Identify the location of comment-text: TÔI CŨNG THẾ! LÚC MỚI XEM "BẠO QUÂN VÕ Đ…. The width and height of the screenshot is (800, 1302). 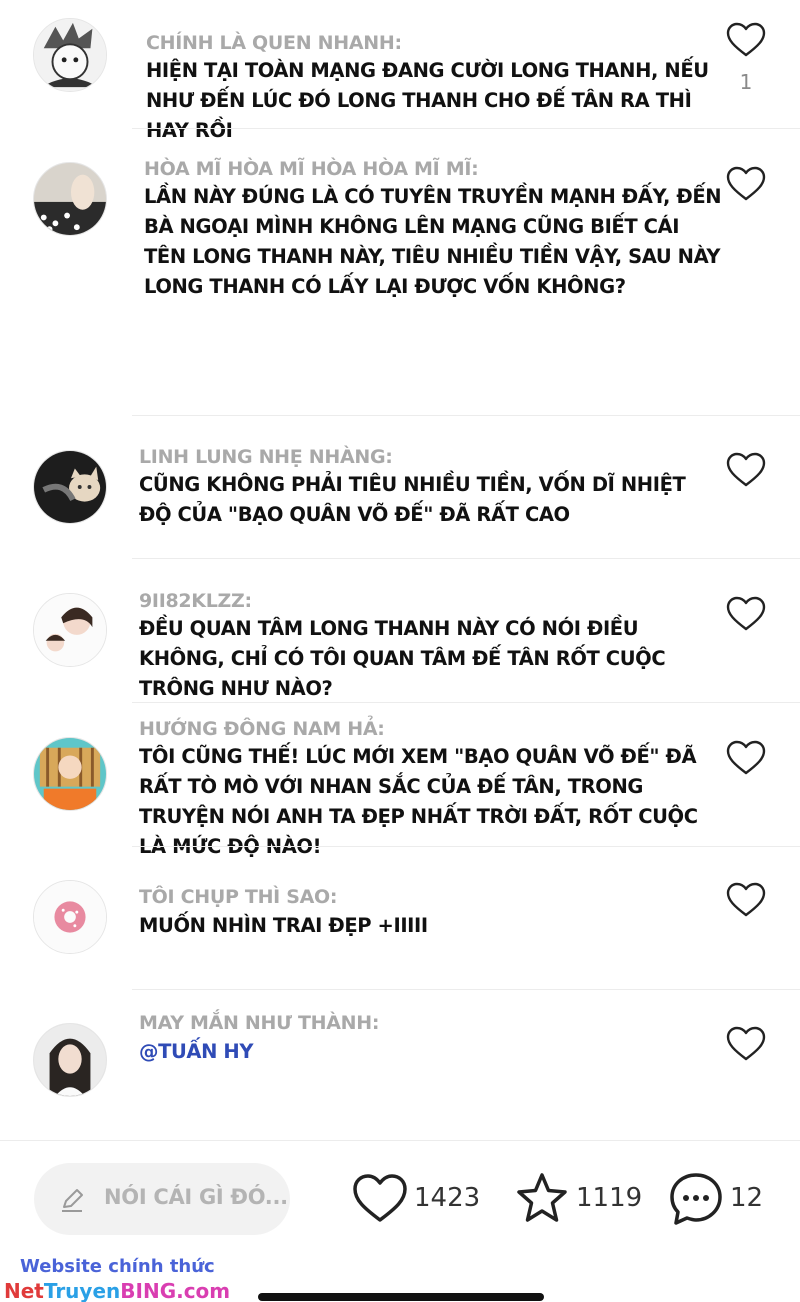
(418, 801).